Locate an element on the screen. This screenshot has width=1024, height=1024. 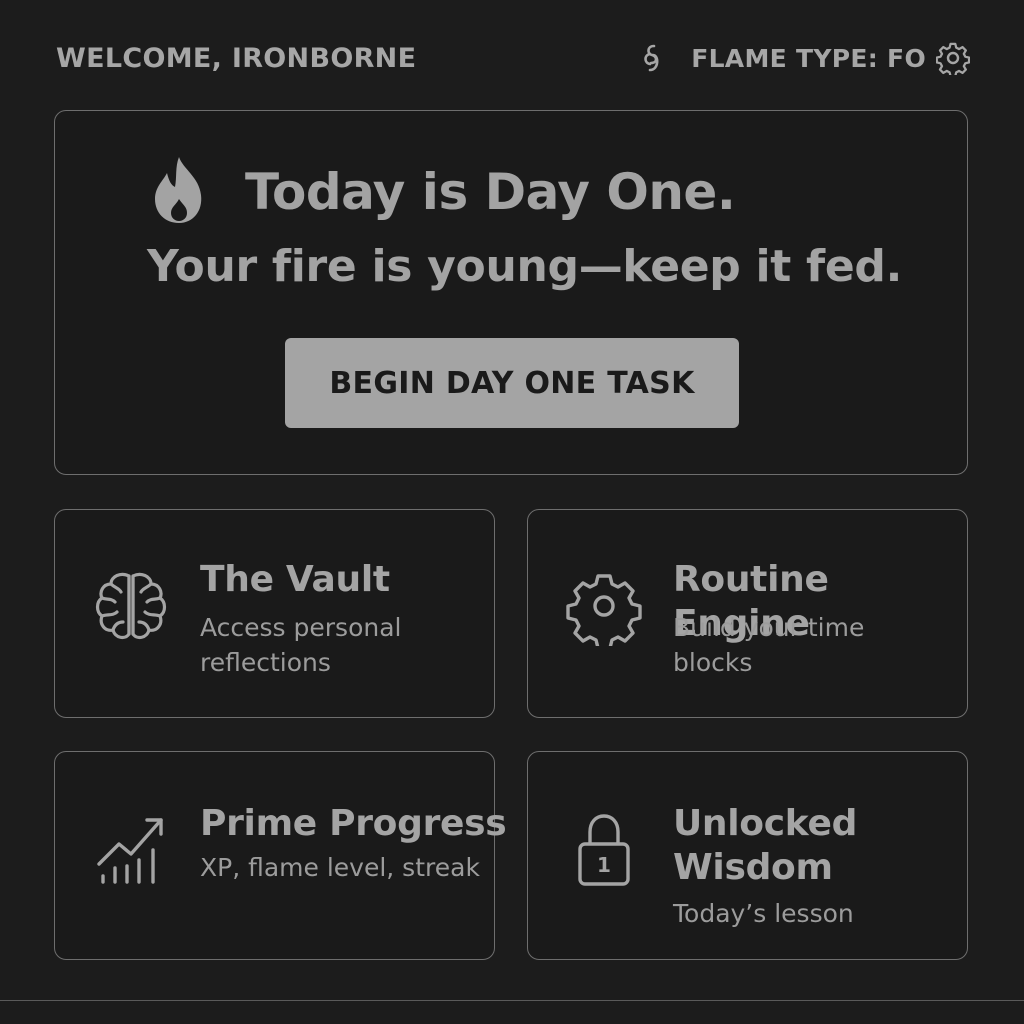
hero-subtitle: Your fire is young—keep it fed. is located at coordinates (525, 266).